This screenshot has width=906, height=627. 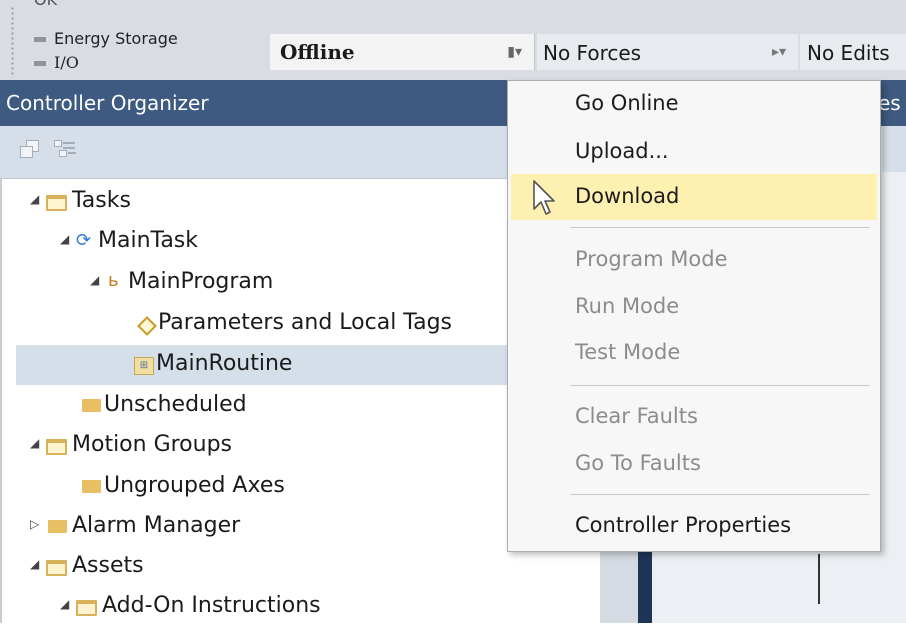 I want to click on menu-item-download: Download, so click(x=694, y=197).